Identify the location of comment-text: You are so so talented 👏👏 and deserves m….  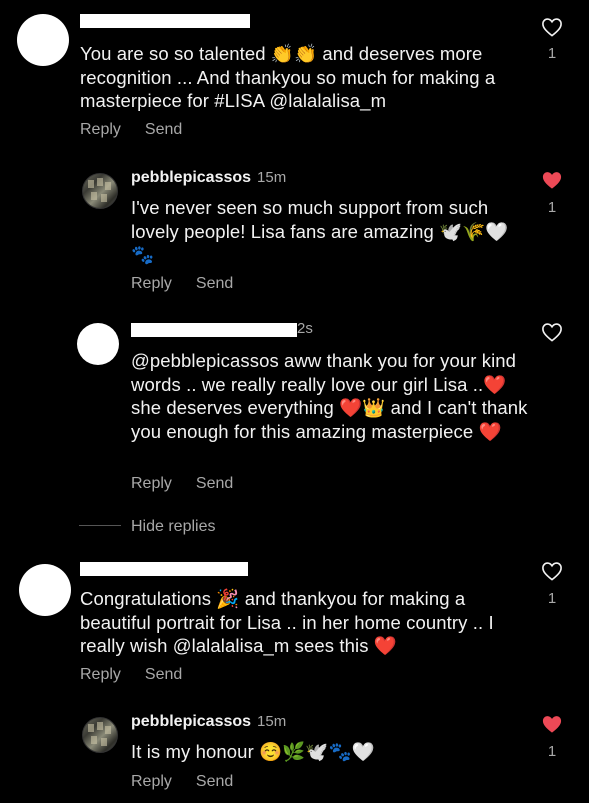
(288, 77).